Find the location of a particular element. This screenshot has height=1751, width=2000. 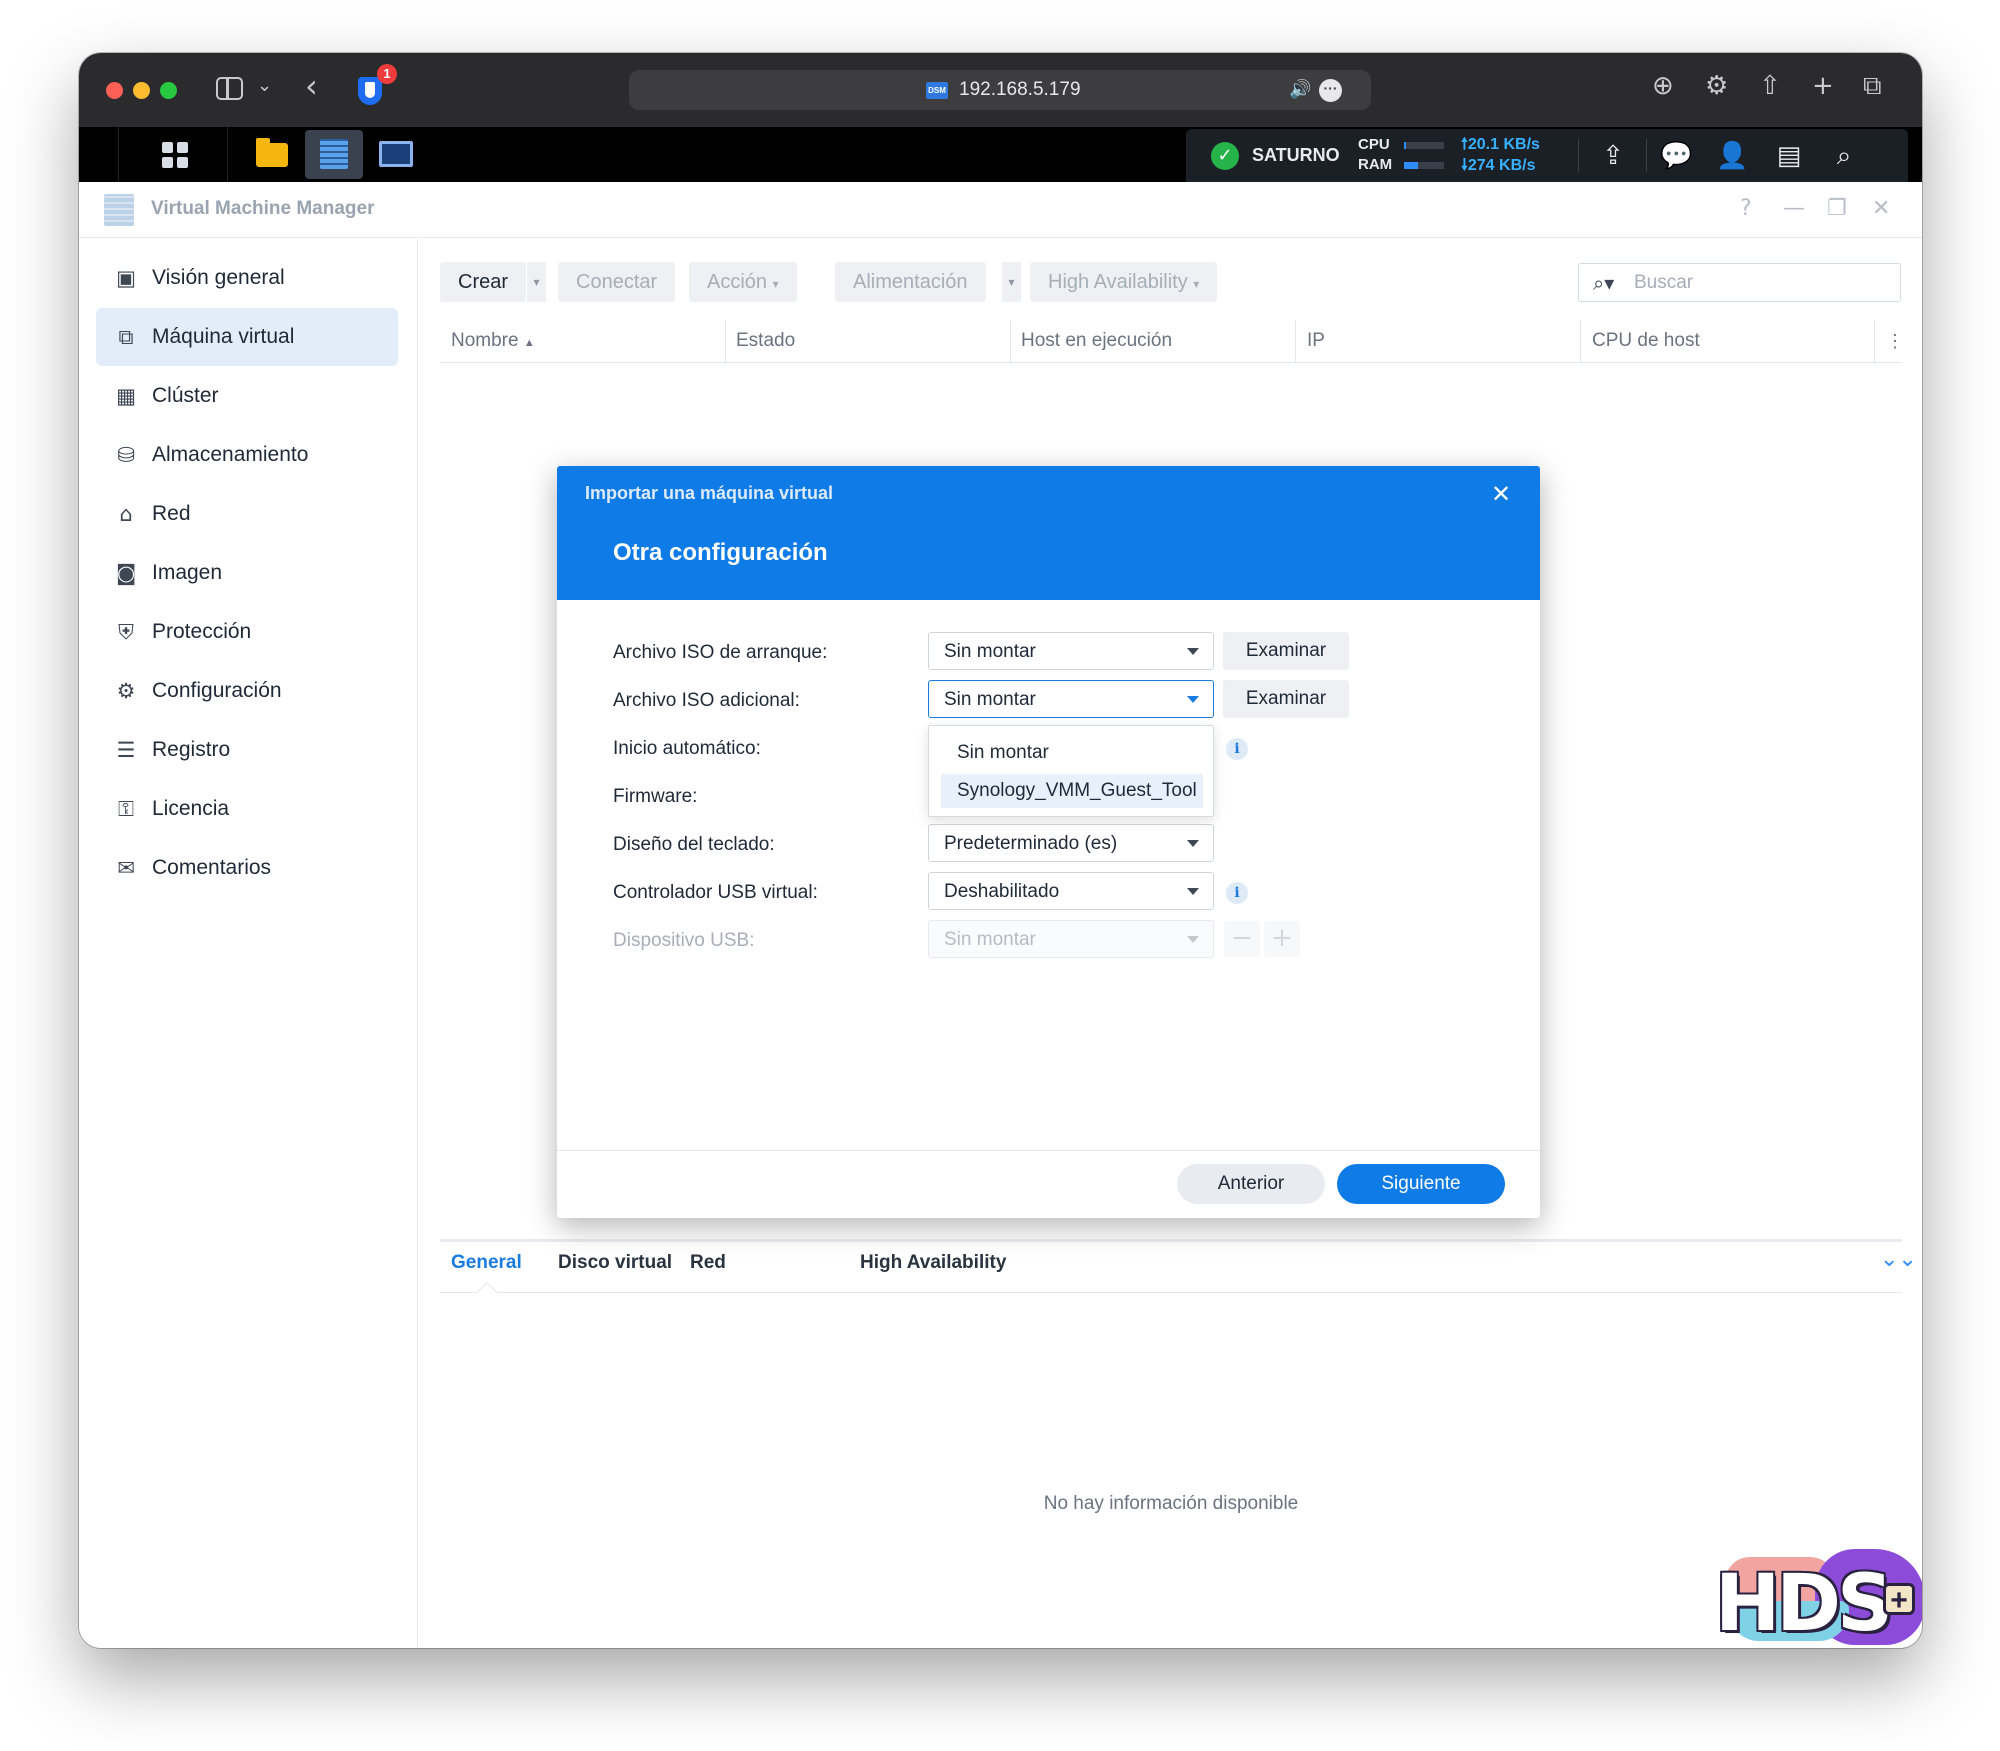

sidebar-item-maquina-virtual: ⧉ Máquina virtual is located at coordinates (247, 337).